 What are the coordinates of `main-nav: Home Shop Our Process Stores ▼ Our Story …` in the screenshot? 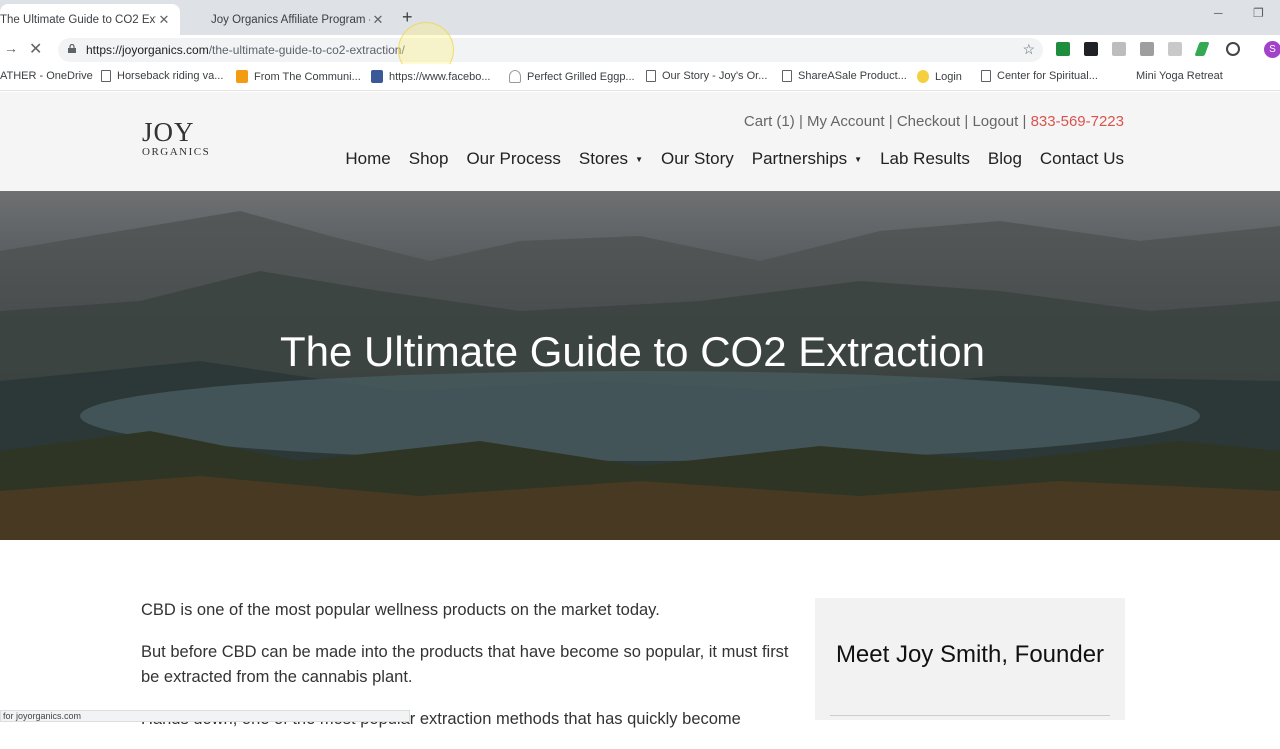 It's located at (725, 159).